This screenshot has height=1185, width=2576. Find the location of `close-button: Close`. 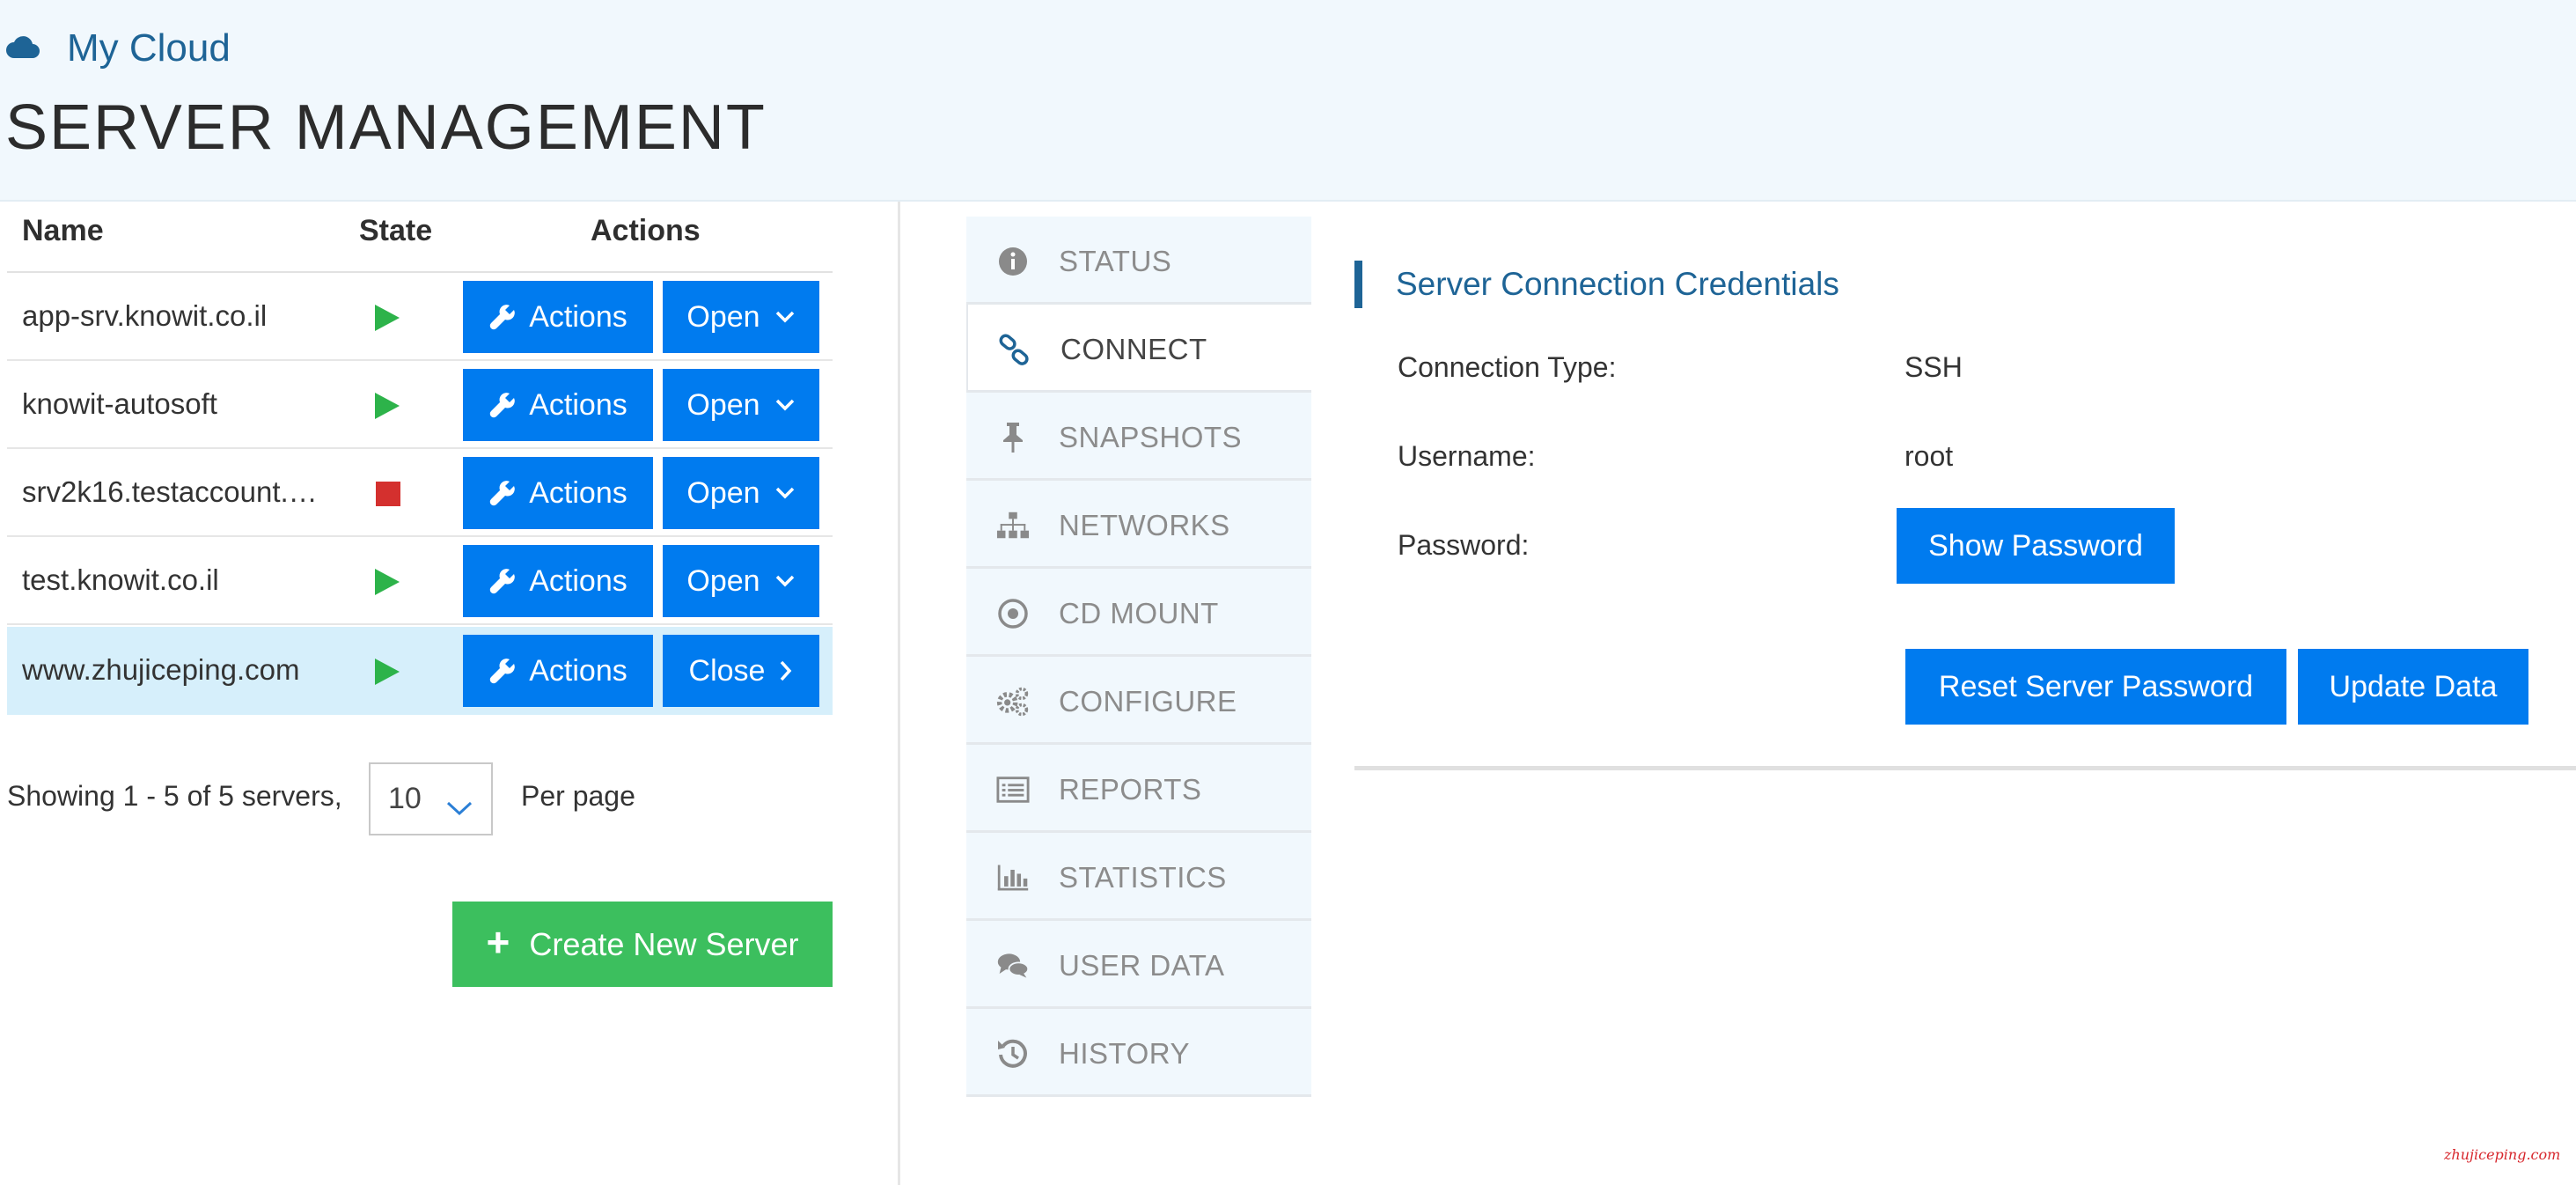

close-button: Close is located at coordinates (741, 671).